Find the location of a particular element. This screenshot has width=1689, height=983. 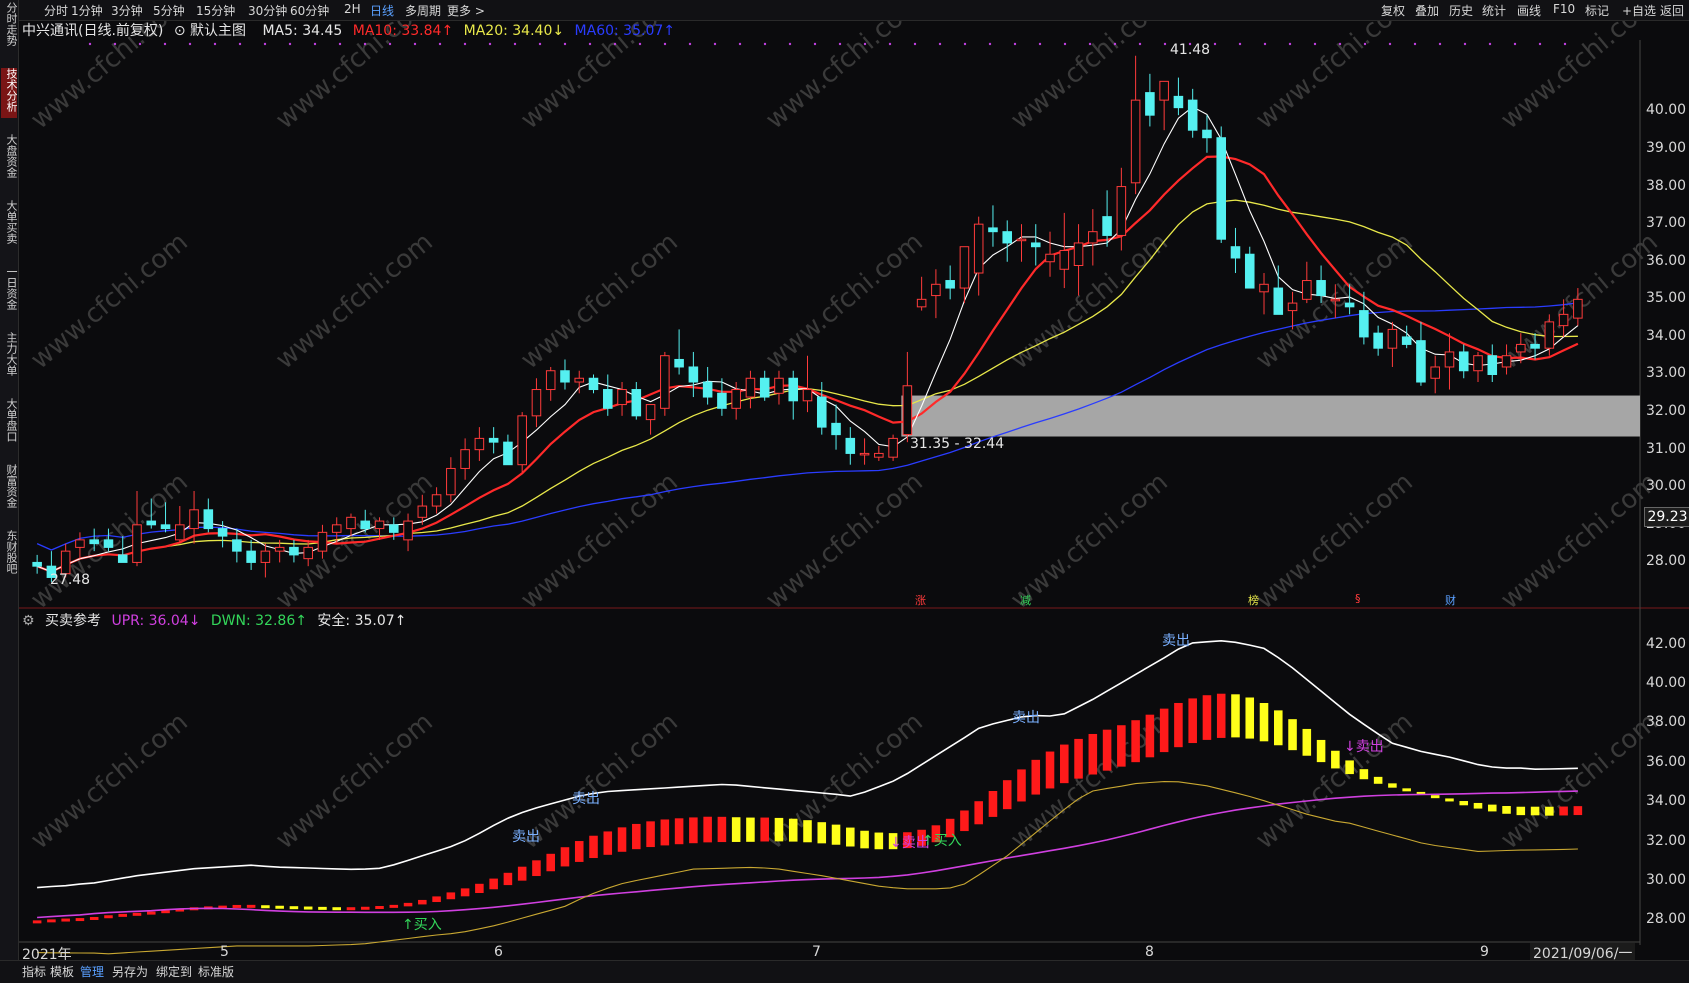

period-tab-0: 分时 is located at coordinates (56, 10).